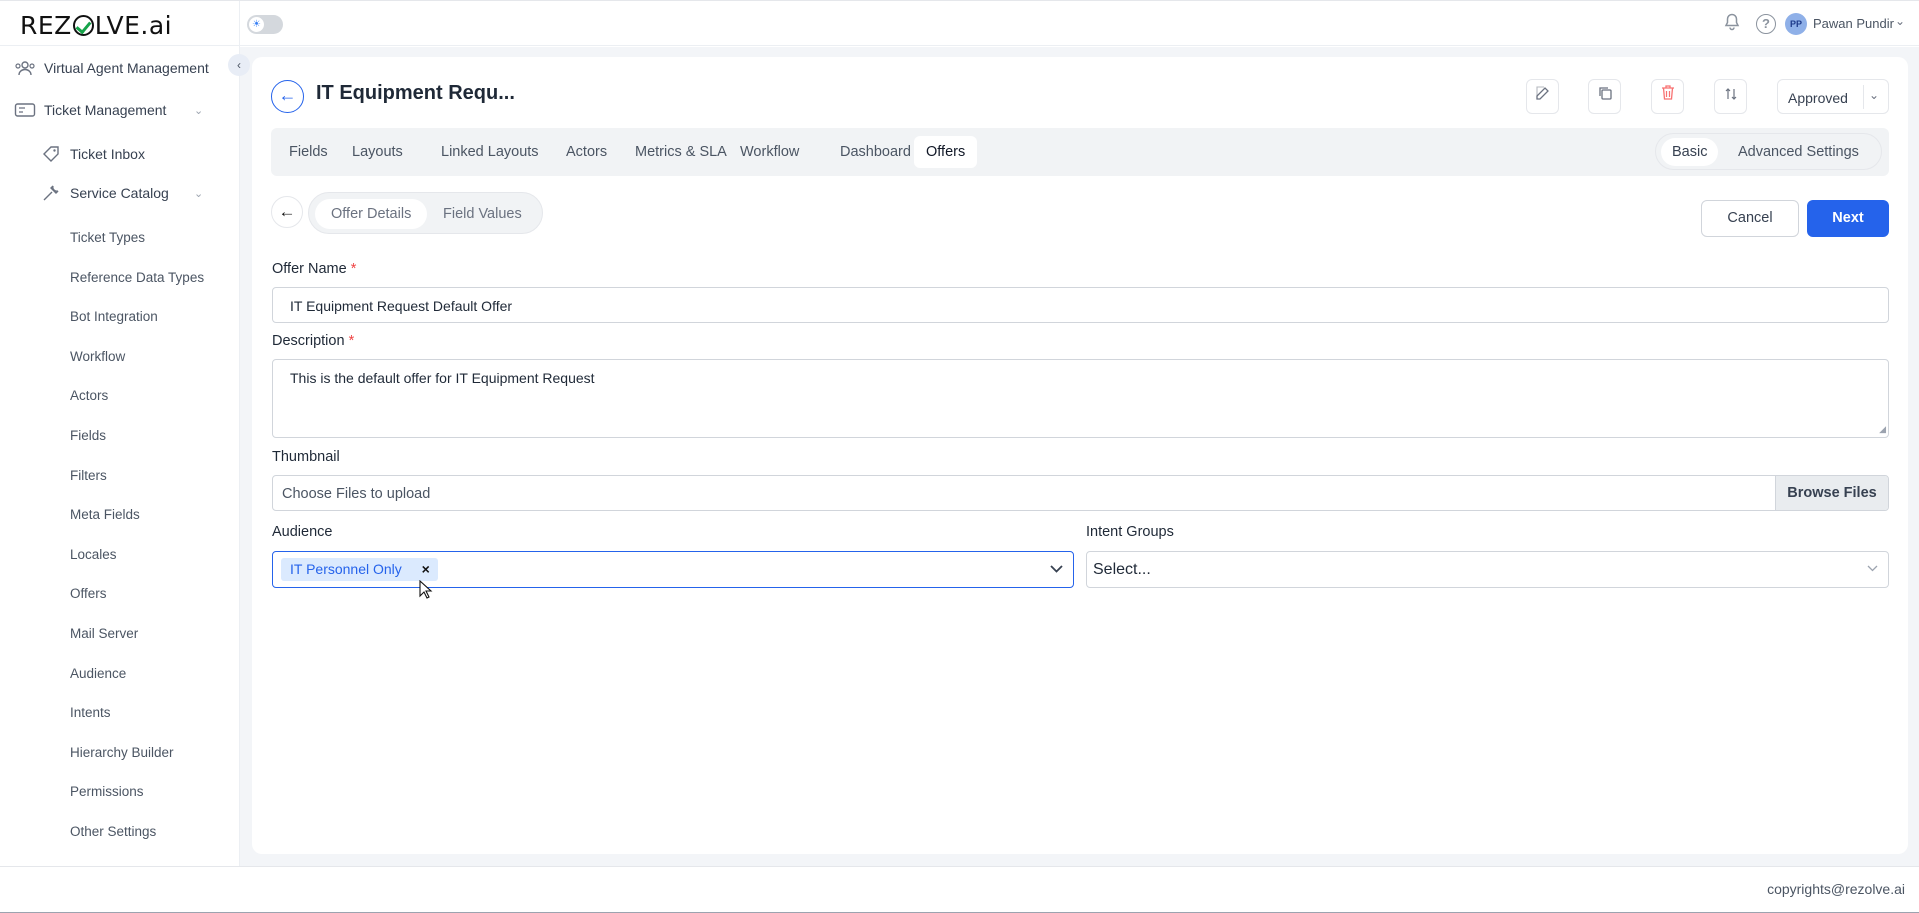 This screenshot has width=1919, height=913. I want to click on mode-advanced-settings: Advanced Settings, so click(1798, 152).